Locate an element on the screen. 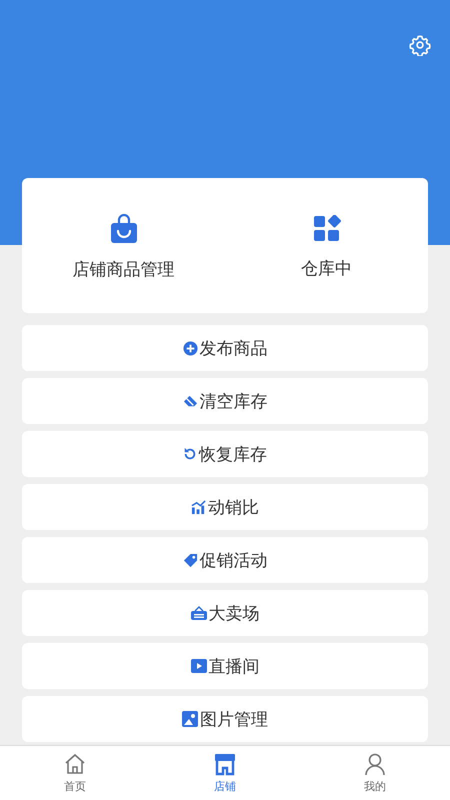  tab-item: 首页 is located at coordinates (75, 773).